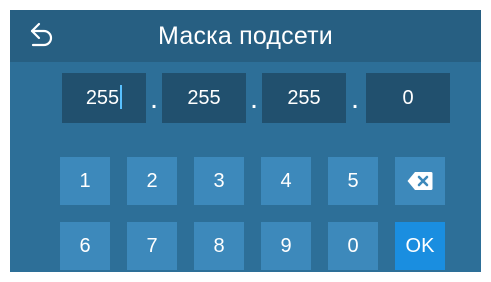  Describe the element at coordinates (286, 181) in the screenshot. I see `key-4: 4` at that location.